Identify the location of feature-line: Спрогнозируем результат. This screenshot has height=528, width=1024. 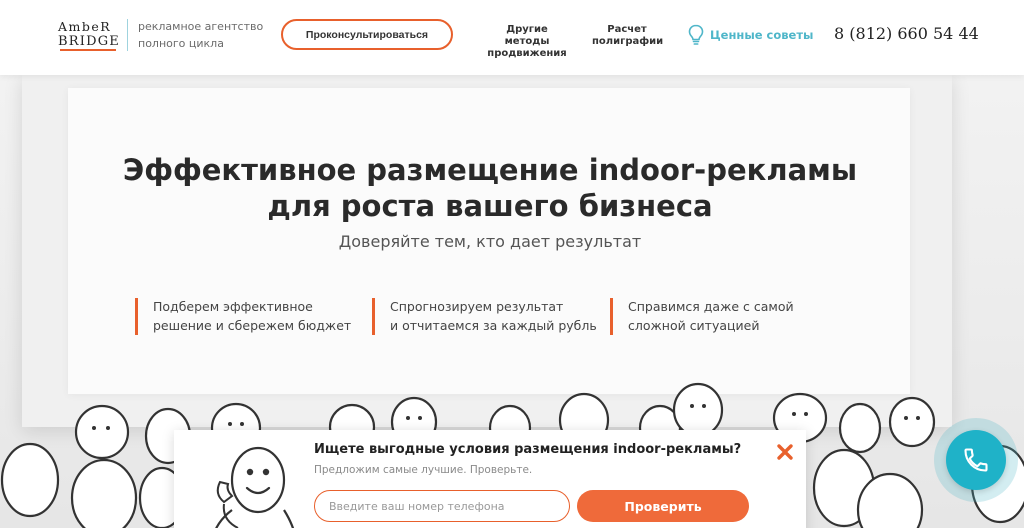
(477, 306).